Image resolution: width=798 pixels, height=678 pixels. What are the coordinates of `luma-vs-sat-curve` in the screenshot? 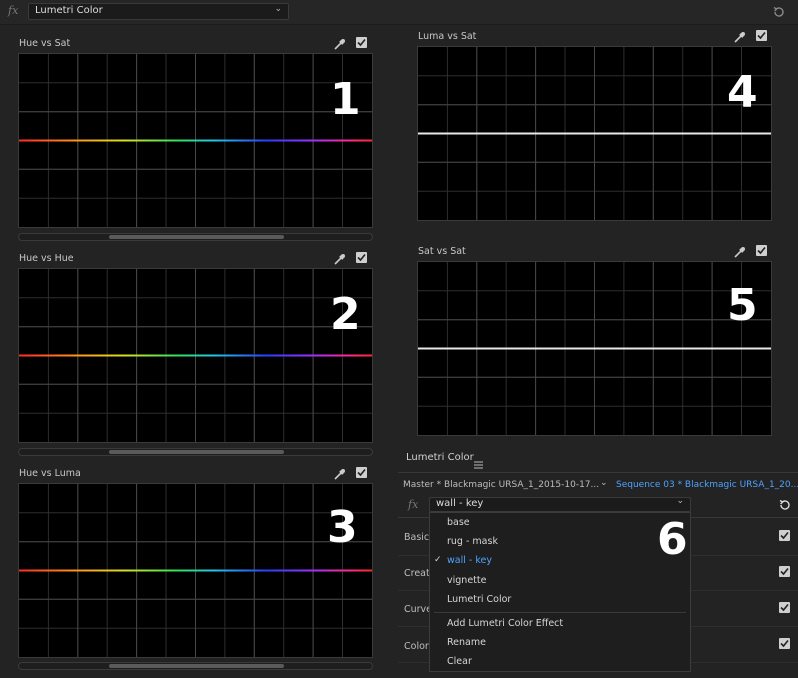 It's located at (594, 133).